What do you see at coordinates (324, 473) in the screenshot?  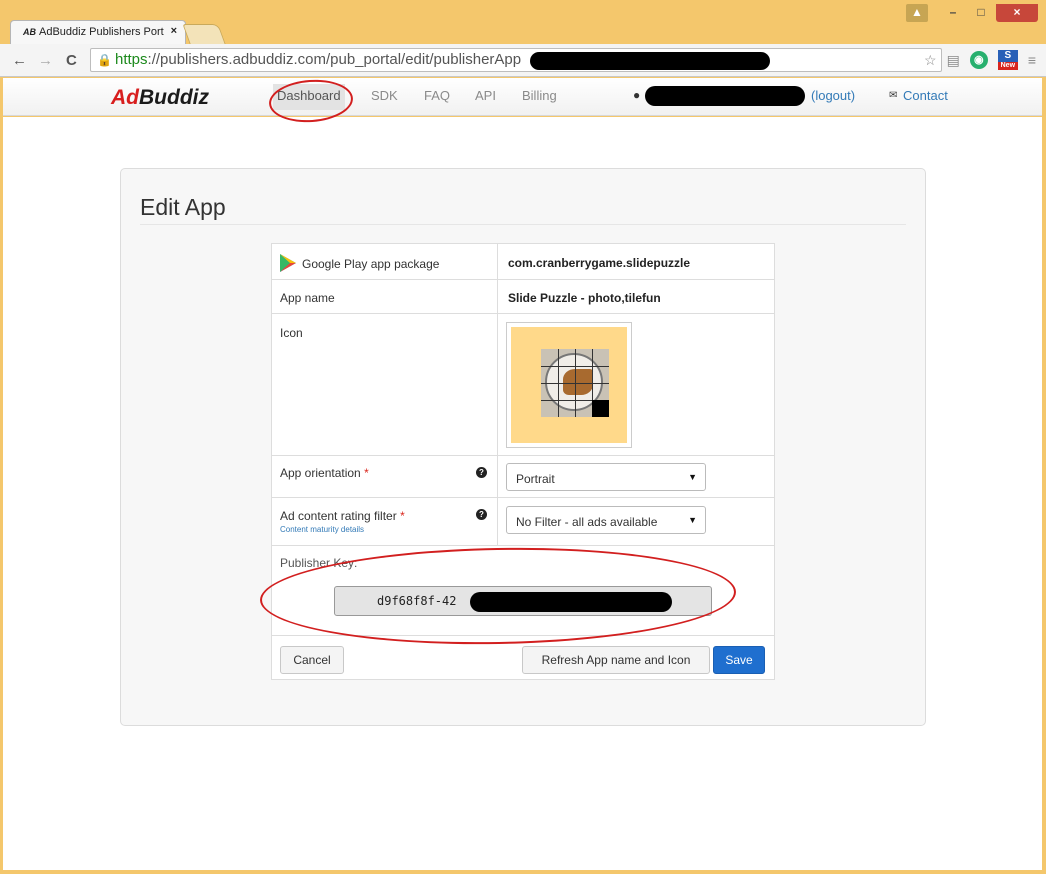 I see `orientation-label: App orientation *` at bounding box center [324, 473].